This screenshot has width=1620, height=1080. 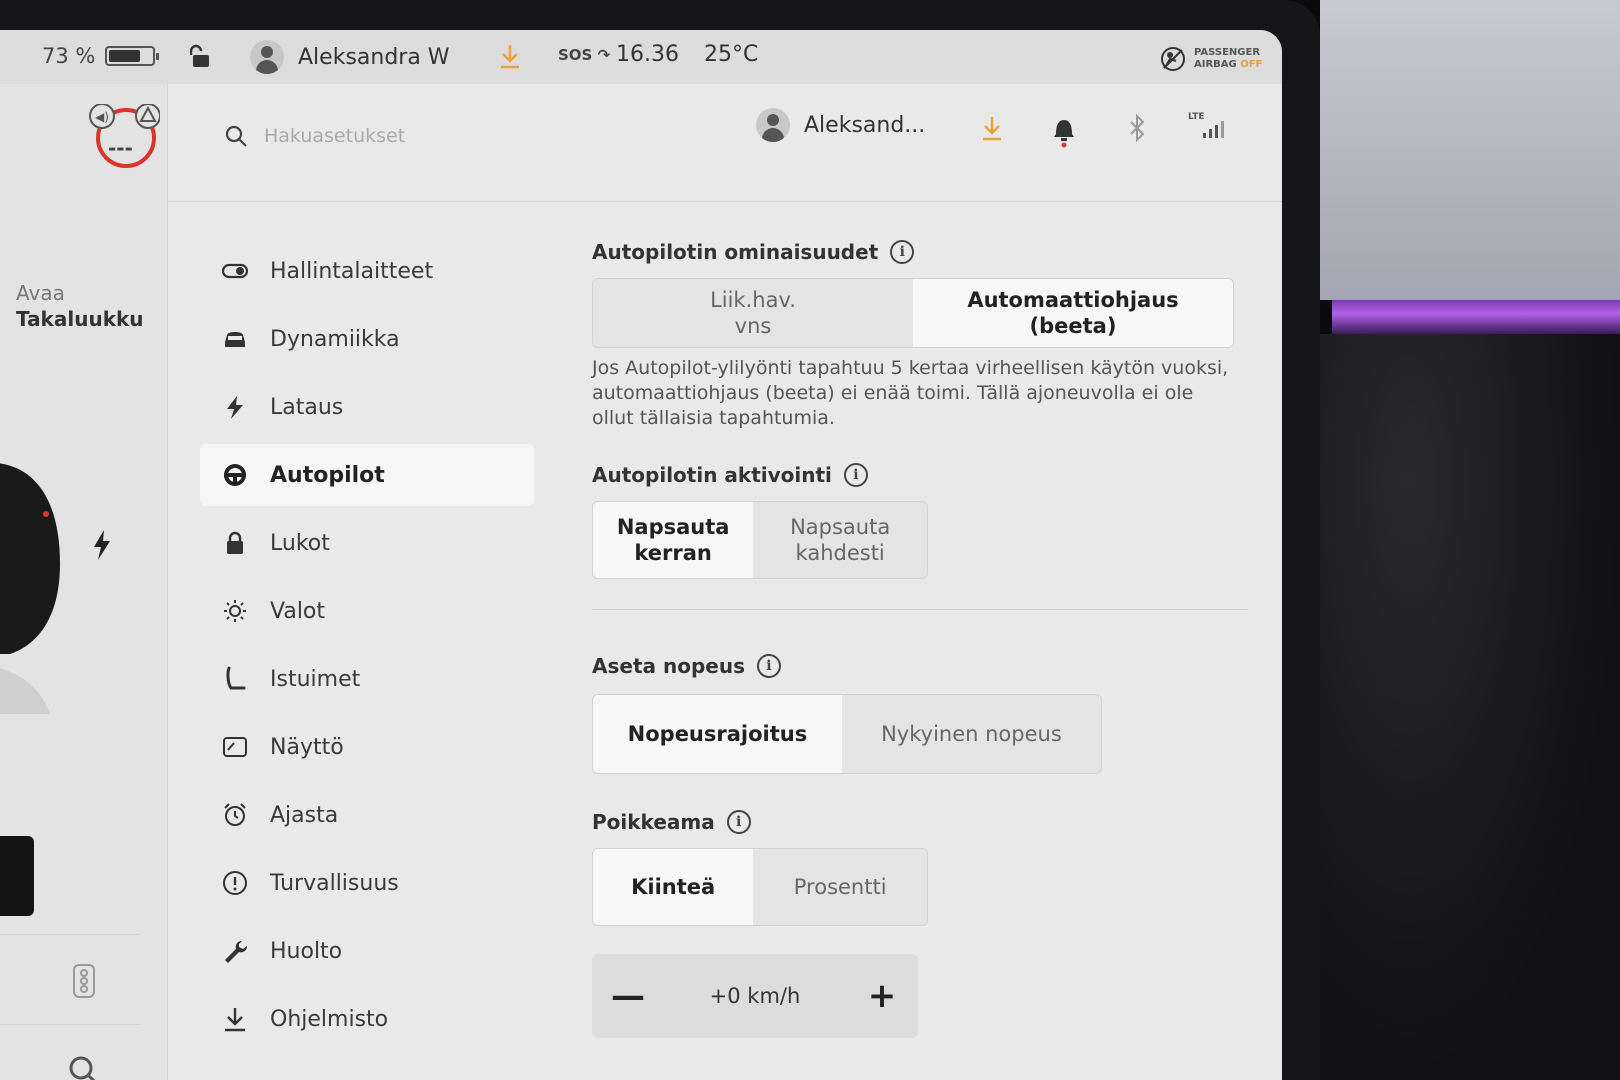 What do you see at coordinates (735, 252) in the screenshot?
I see `features-title-text: Autopilotin ominaisuudet` at bounding box center [735, 252].